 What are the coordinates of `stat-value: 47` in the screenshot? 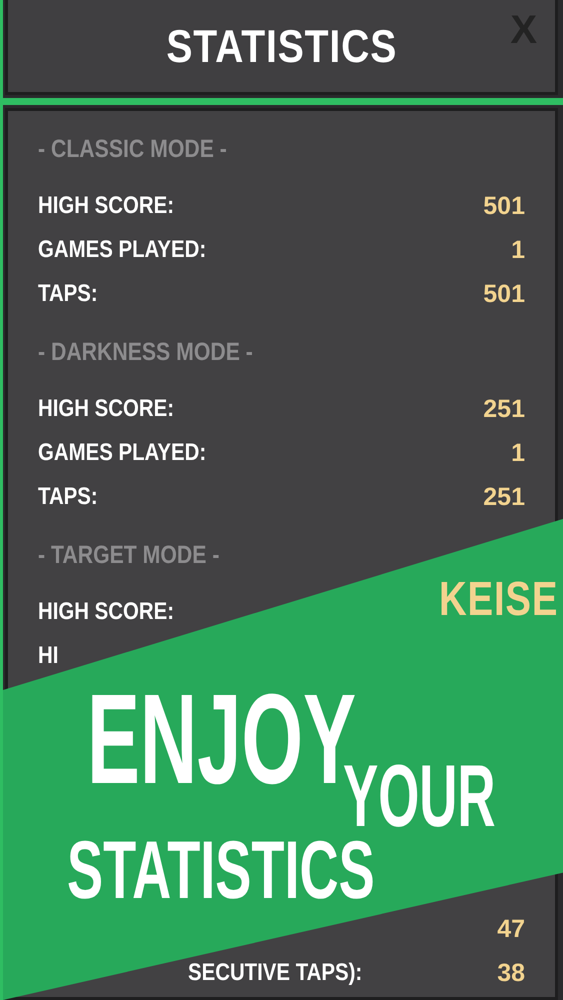 It's located at (511, 929).